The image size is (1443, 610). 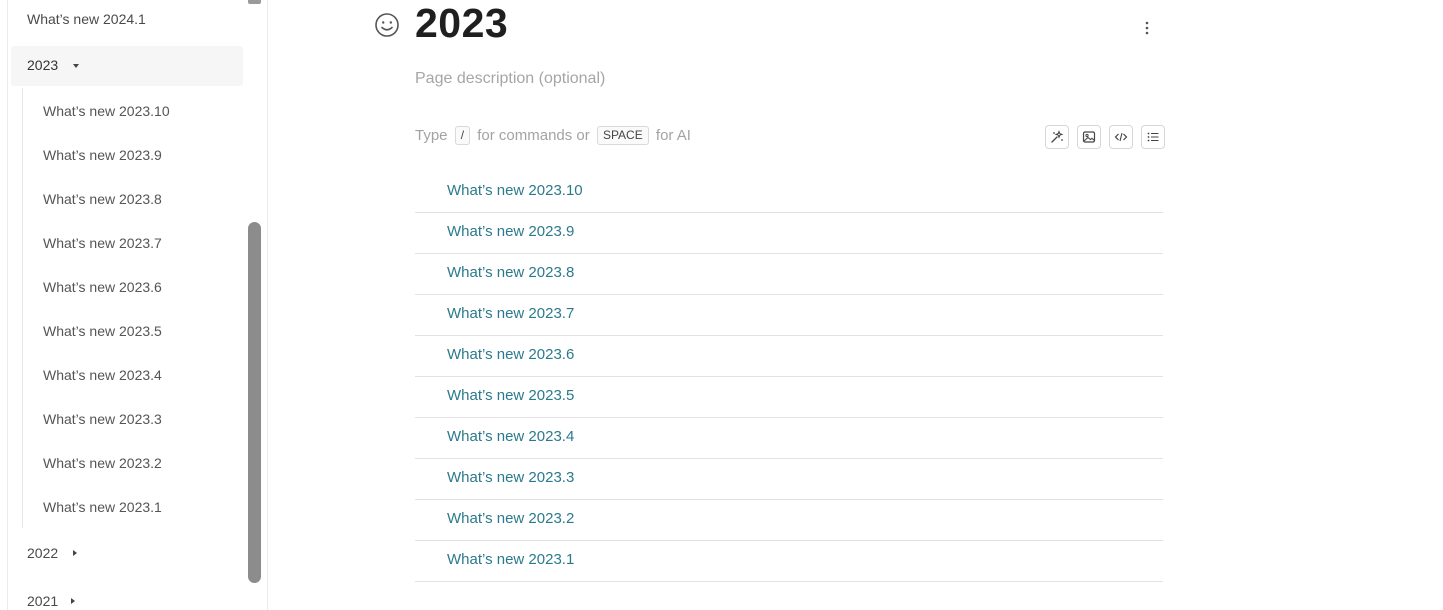 What do you see at coordinates (462, 135) in the screenshot?
I see `slash-key: /` at bounding box center [462, 135].